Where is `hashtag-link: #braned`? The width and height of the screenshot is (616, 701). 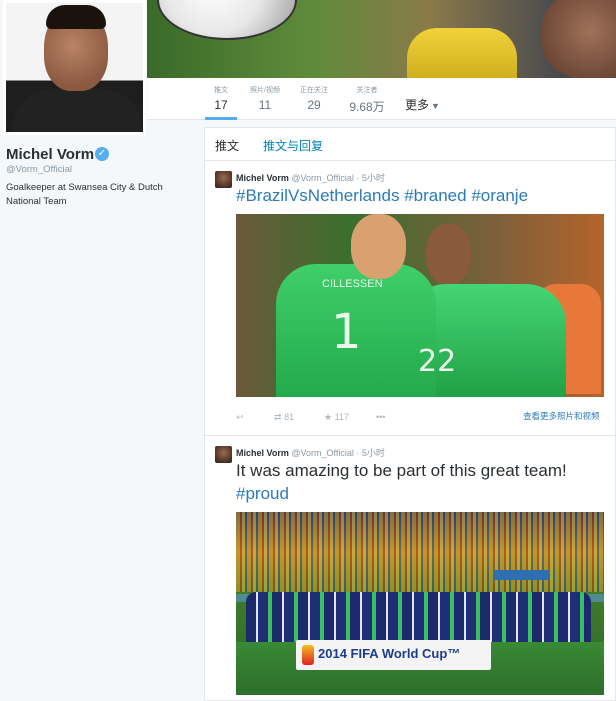 hashtag-link: #braned is located at coordinates (435, 195).